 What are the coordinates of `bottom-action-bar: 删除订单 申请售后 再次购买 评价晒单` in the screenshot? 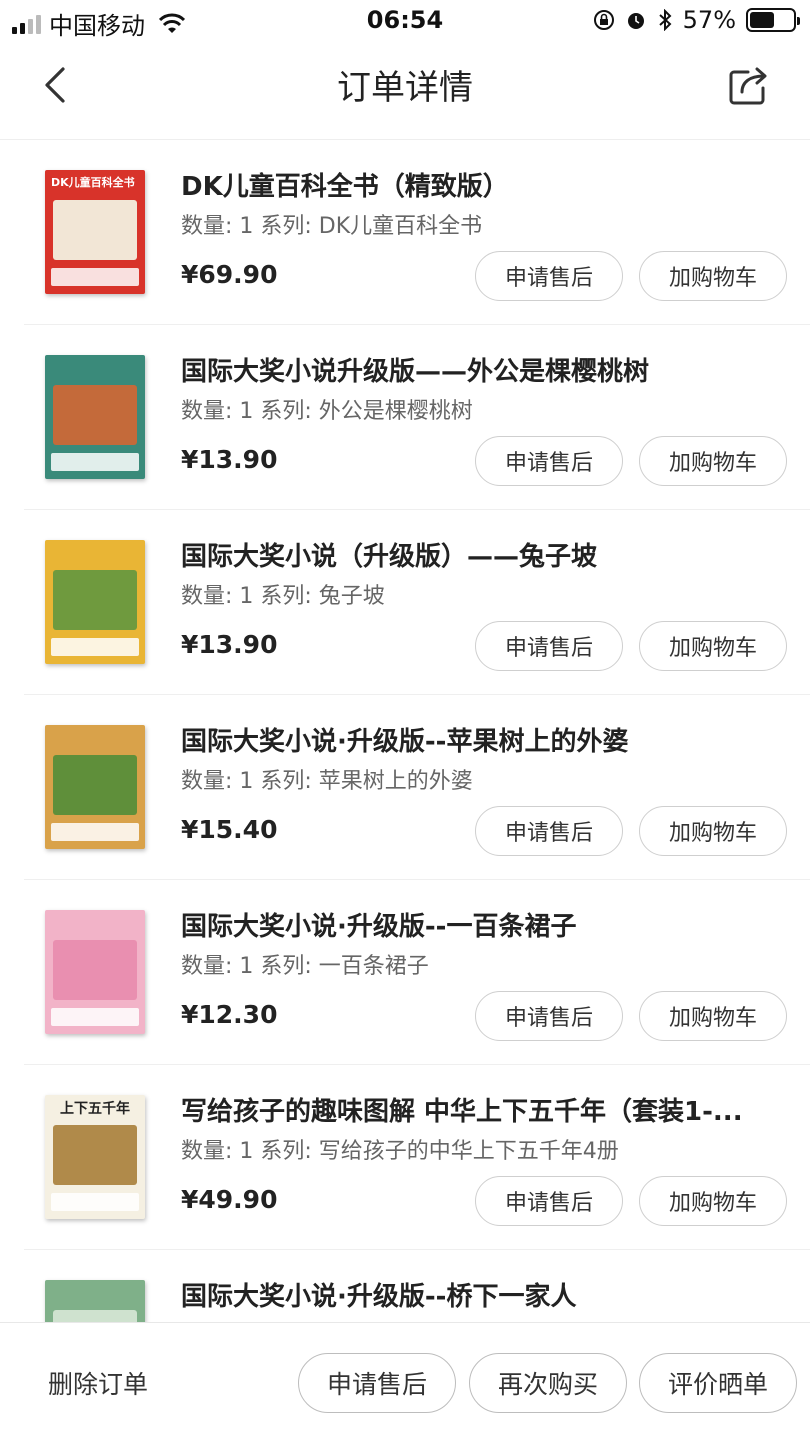 It's located at (405, 1381).